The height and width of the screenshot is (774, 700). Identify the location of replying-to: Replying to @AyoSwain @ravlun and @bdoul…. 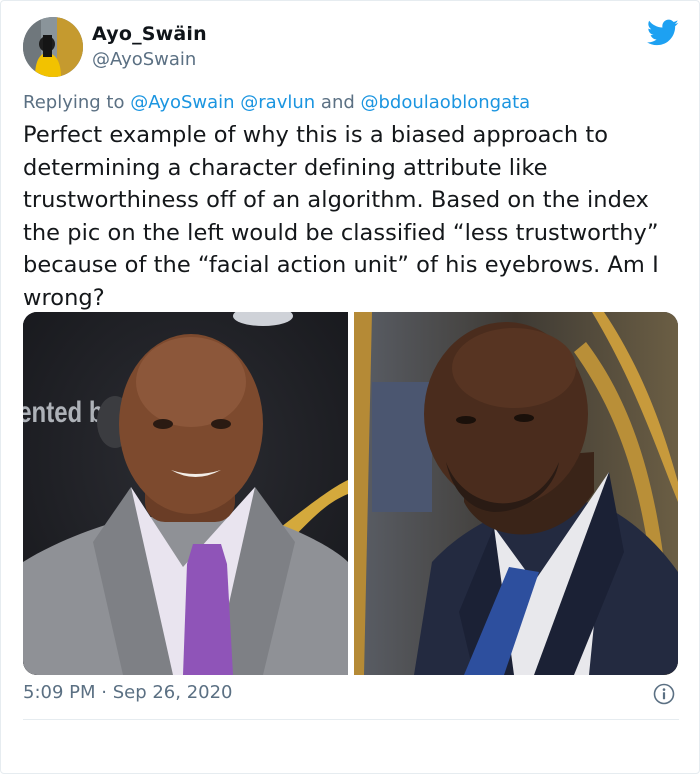
(276, 102).